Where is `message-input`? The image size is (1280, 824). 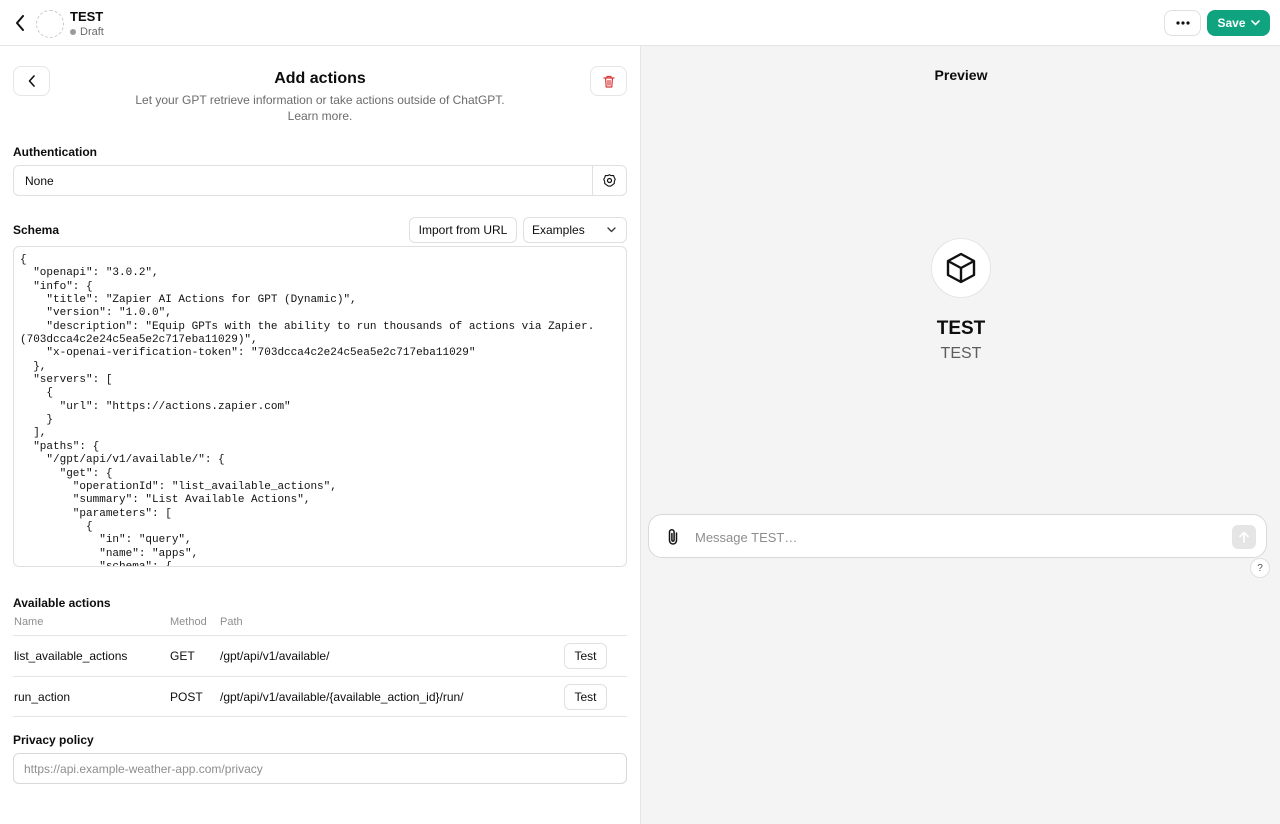 message-input is located at coordinates (955, 537).